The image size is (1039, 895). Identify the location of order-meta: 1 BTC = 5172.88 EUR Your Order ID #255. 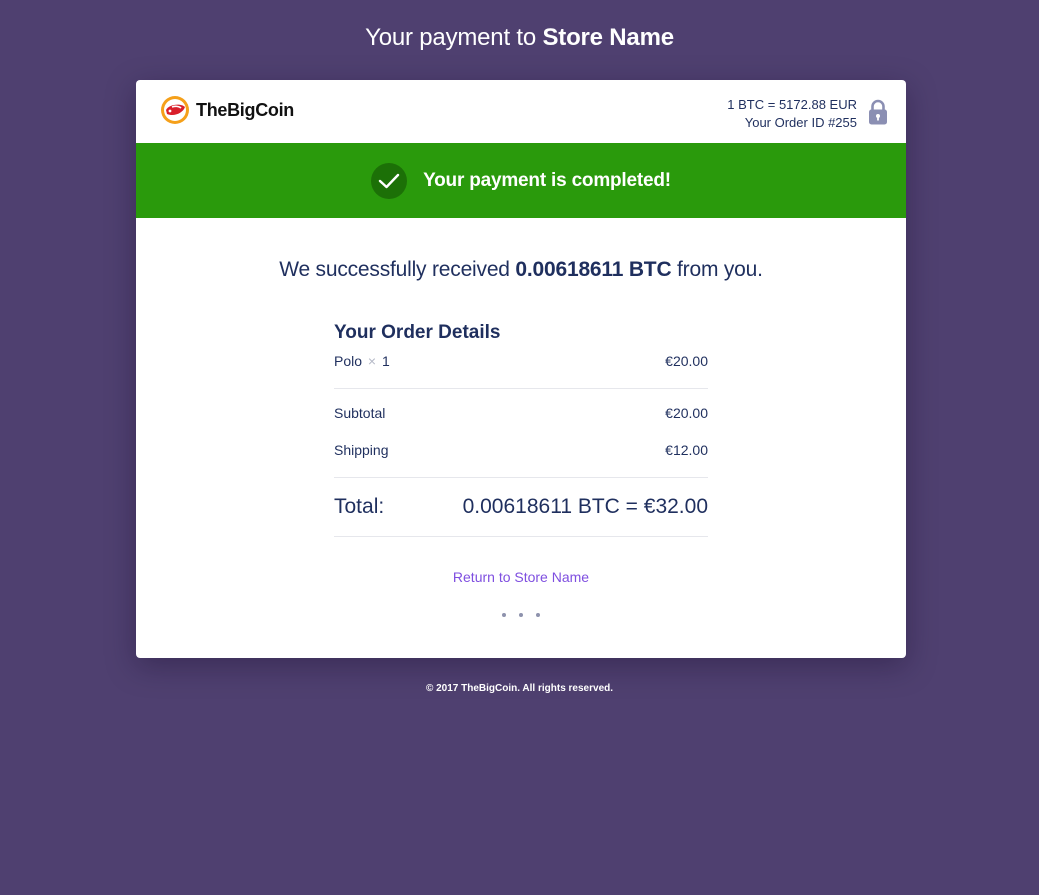
(792, 114).